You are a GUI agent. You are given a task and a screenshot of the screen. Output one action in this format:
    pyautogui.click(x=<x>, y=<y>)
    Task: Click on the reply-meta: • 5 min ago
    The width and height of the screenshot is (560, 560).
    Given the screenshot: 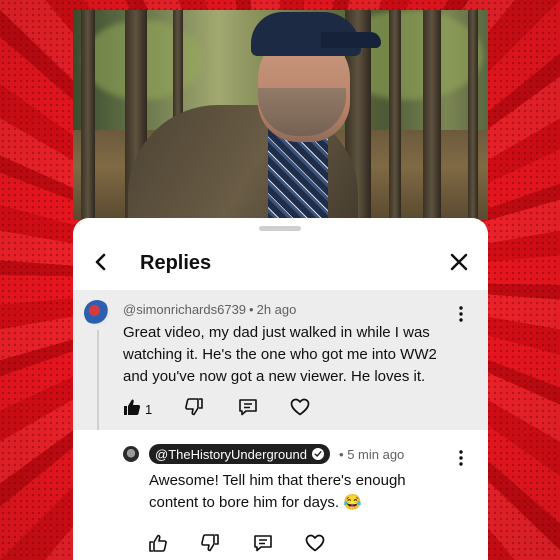 What is the action you would take?
    pyautogui.click(x=371, y=454)
    